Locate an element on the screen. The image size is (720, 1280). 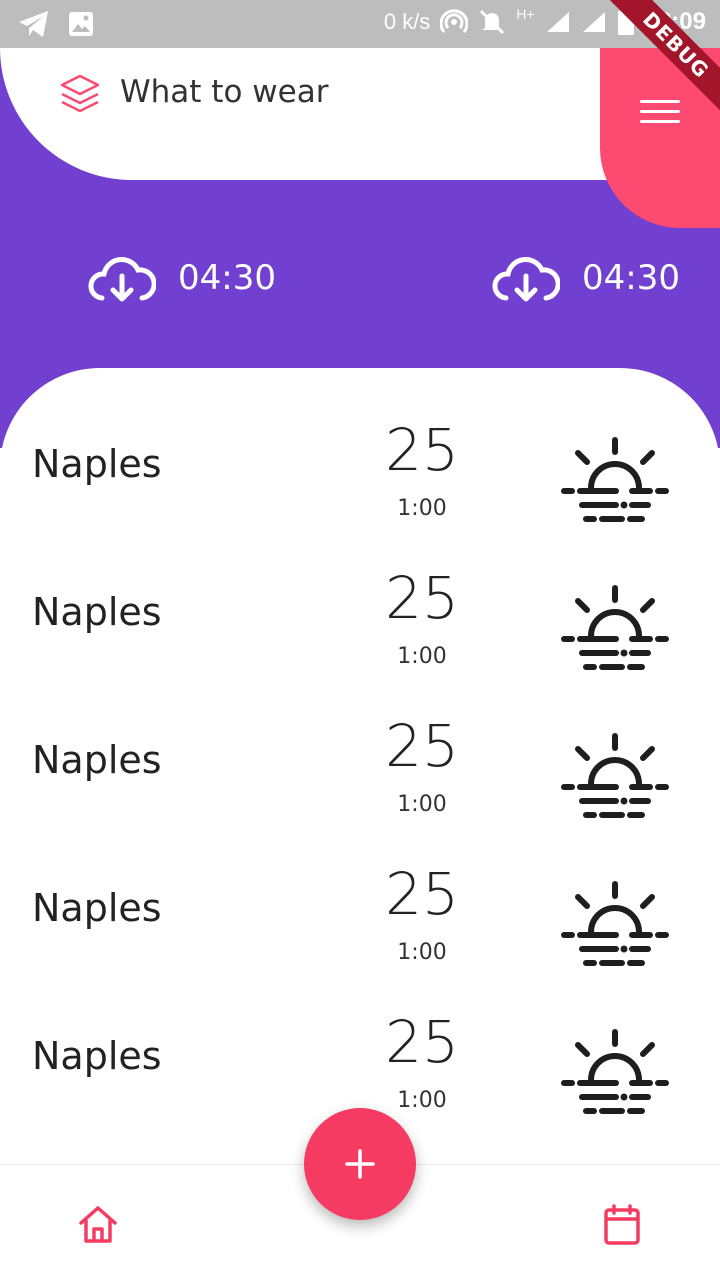
plus-icon is located at coordinates (360, 1164).